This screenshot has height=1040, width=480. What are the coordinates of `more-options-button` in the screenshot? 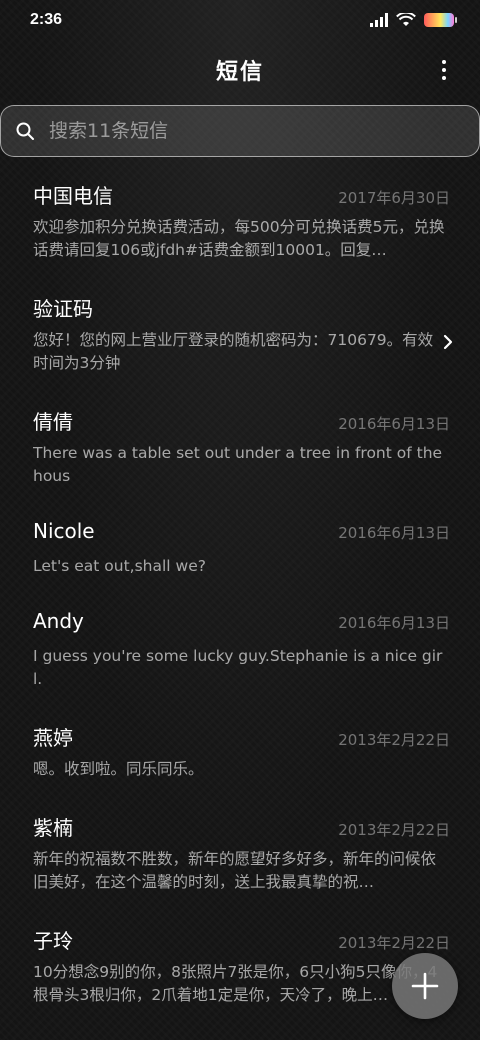 It's located at (444, 70).